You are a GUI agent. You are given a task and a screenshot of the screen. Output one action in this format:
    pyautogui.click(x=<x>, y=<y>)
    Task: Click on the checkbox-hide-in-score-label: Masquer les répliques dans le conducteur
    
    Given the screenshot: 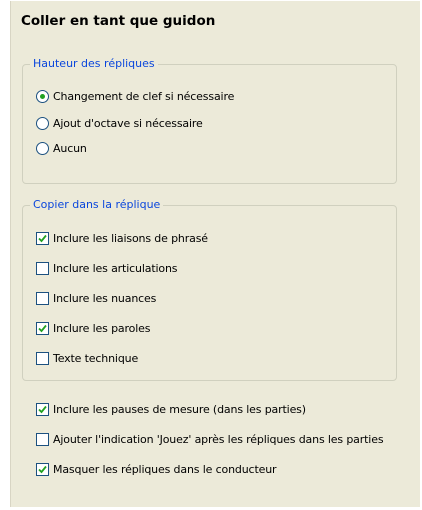 What is the action you would take?
    pyautogui.click(x=165, y=469)
    